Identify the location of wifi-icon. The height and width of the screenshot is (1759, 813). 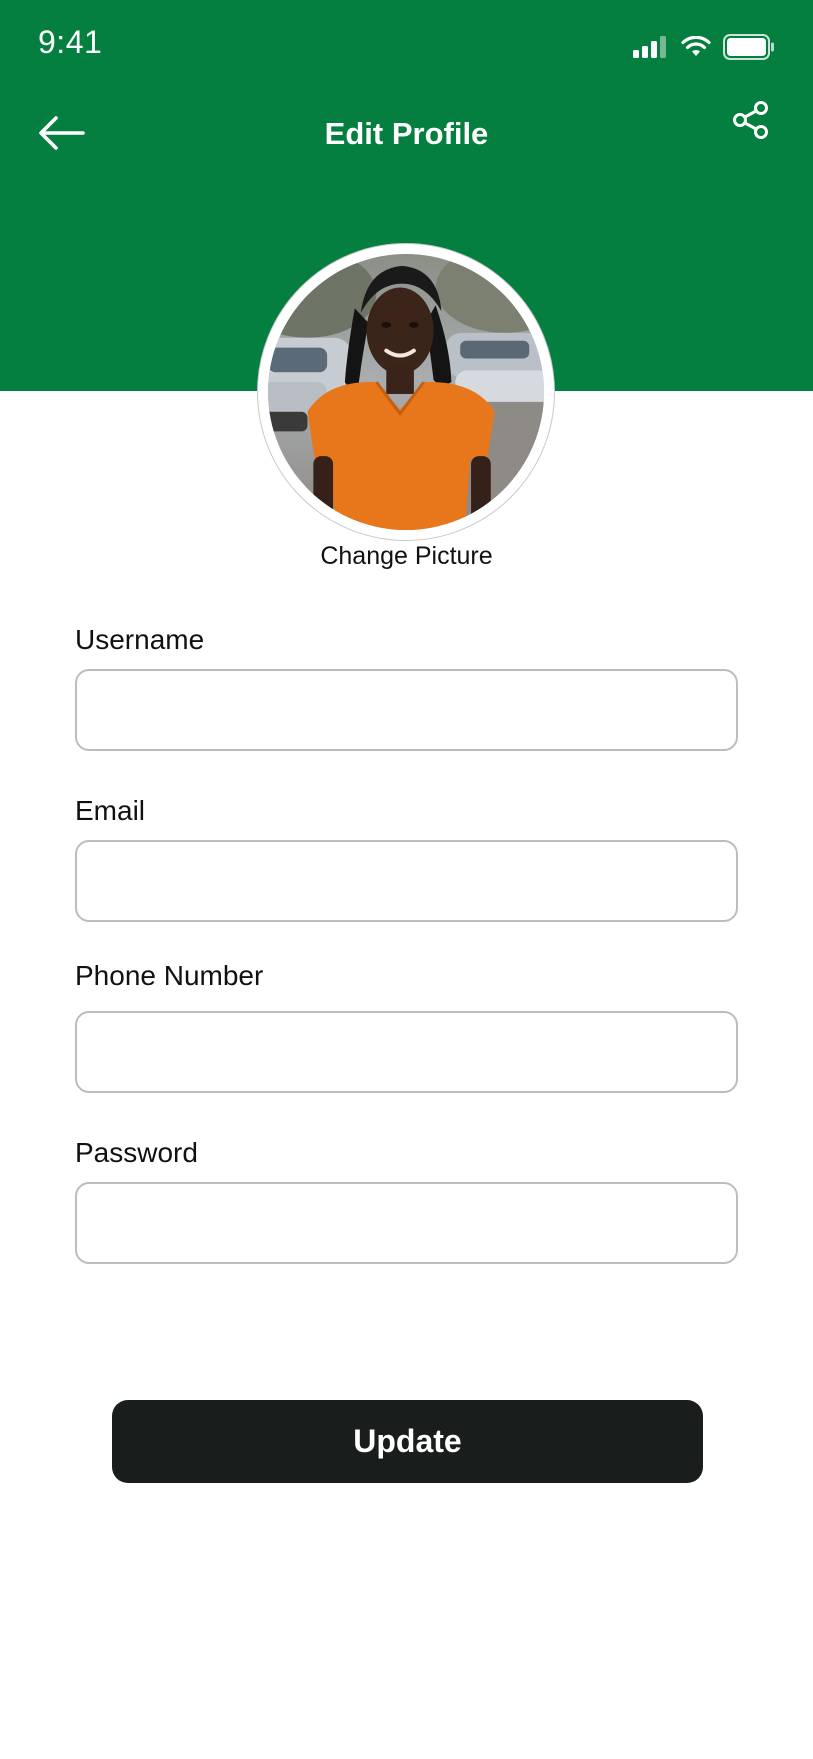
(696, 47).